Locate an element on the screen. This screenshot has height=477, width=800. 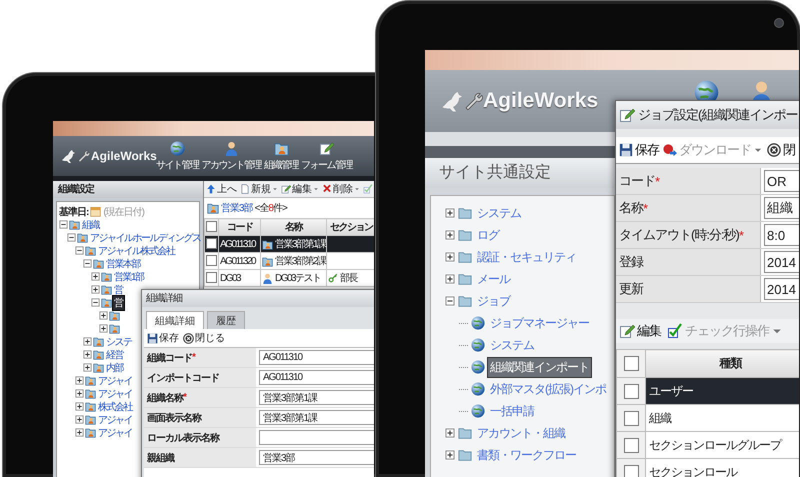
tree-item: システ is located at coordinates (118, 341).